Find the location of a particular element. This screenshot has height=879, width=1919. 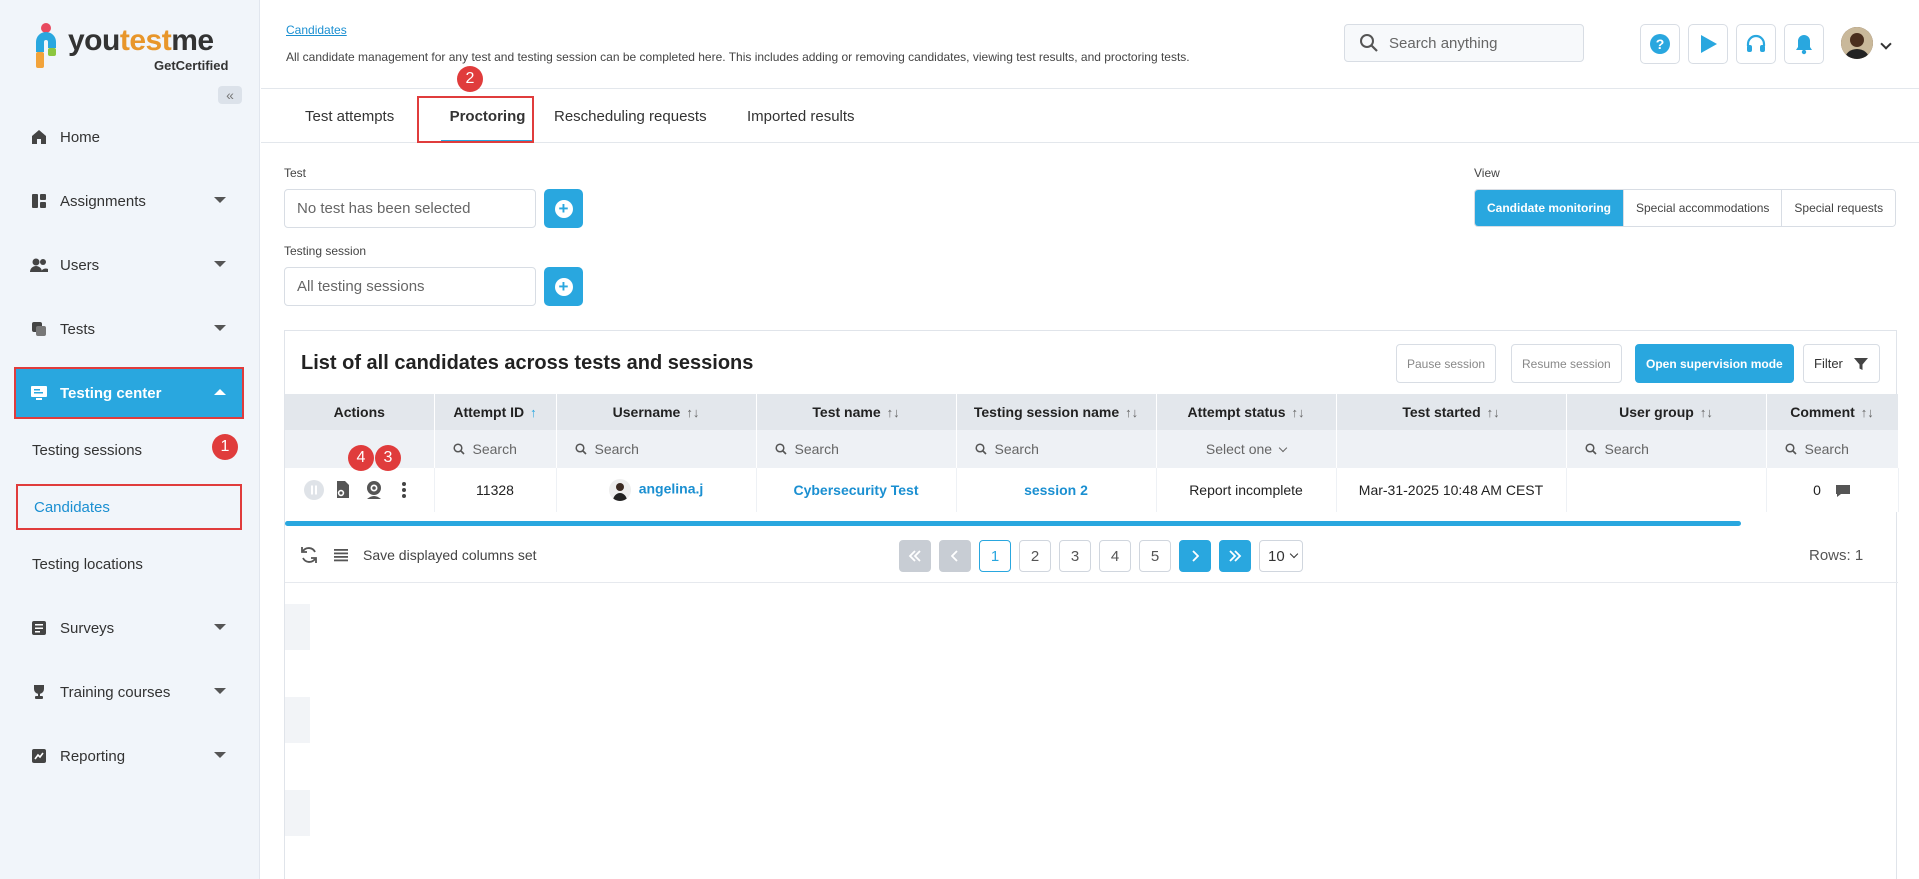

filter-comment: Search is located at coordinates (1832, 449).